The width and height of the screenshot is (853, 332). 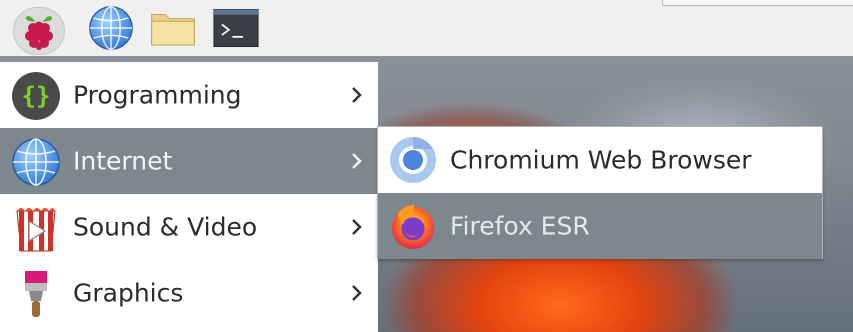 What do you see at coordinates (520, 226) in the screenshot?
I see `submenu-item-label: Firefox ESR` at bounding box center [520, 226].